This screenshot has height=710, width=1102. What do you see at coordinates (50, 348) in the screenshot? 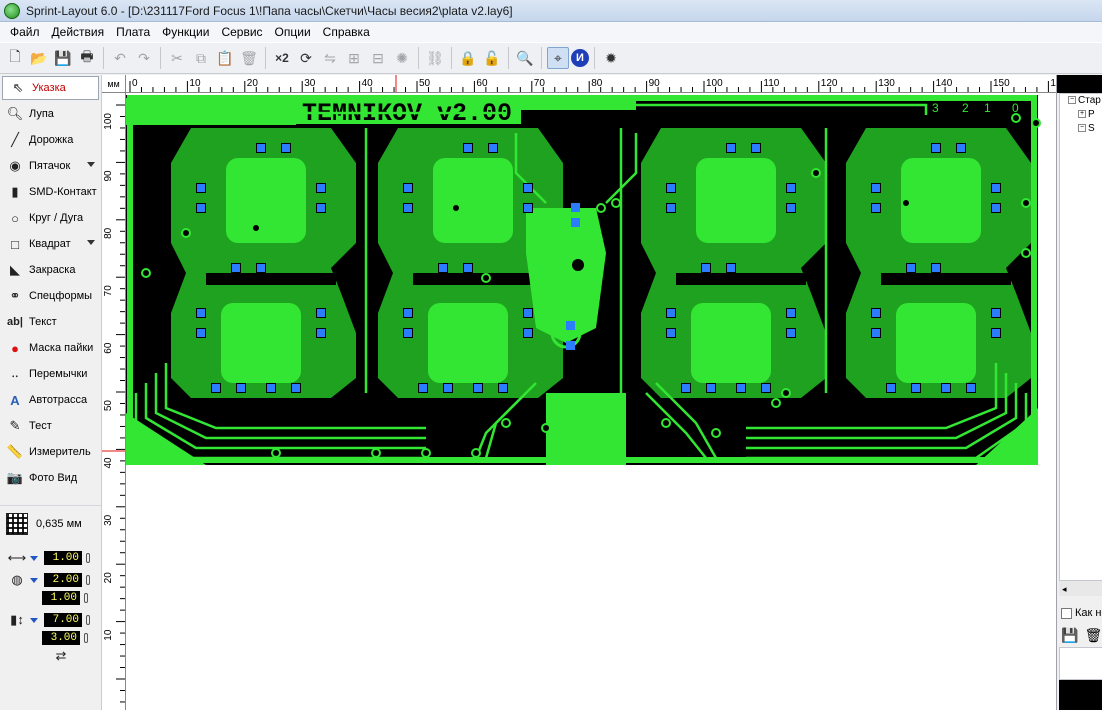
I see `tool-solder-mask: ● Маска пайки` at bounding box center [50, 348].